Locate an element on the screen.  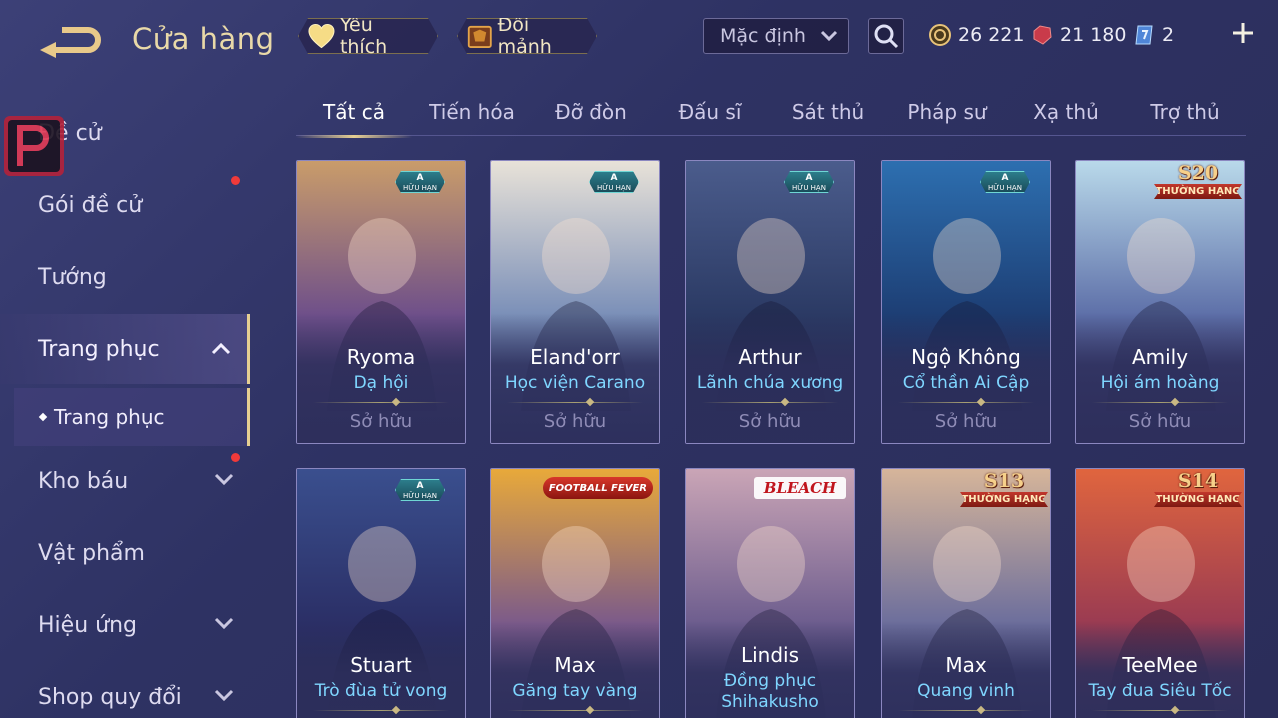
skin-card: A HỮU HẠN Stuart Trò đùa tử vong is located at coordinates (381, 593).